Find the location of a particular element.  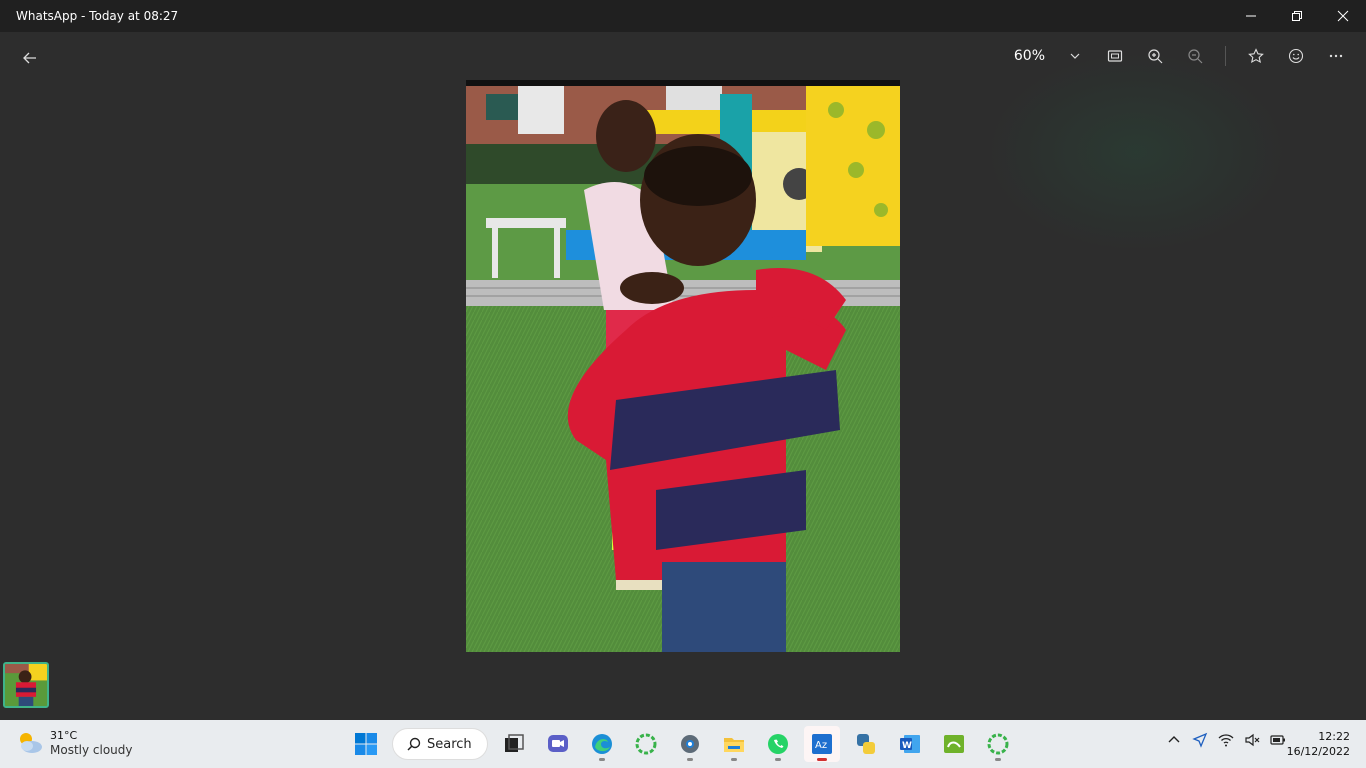

clock-date: 16/12/2022 is located at coordinates (1318, 751).